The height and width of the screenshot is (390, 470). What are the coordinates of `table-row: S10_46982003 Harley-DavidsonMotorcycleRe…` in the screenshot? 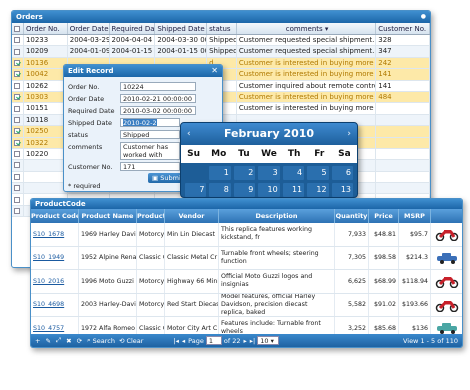 It's located at (246, 305).